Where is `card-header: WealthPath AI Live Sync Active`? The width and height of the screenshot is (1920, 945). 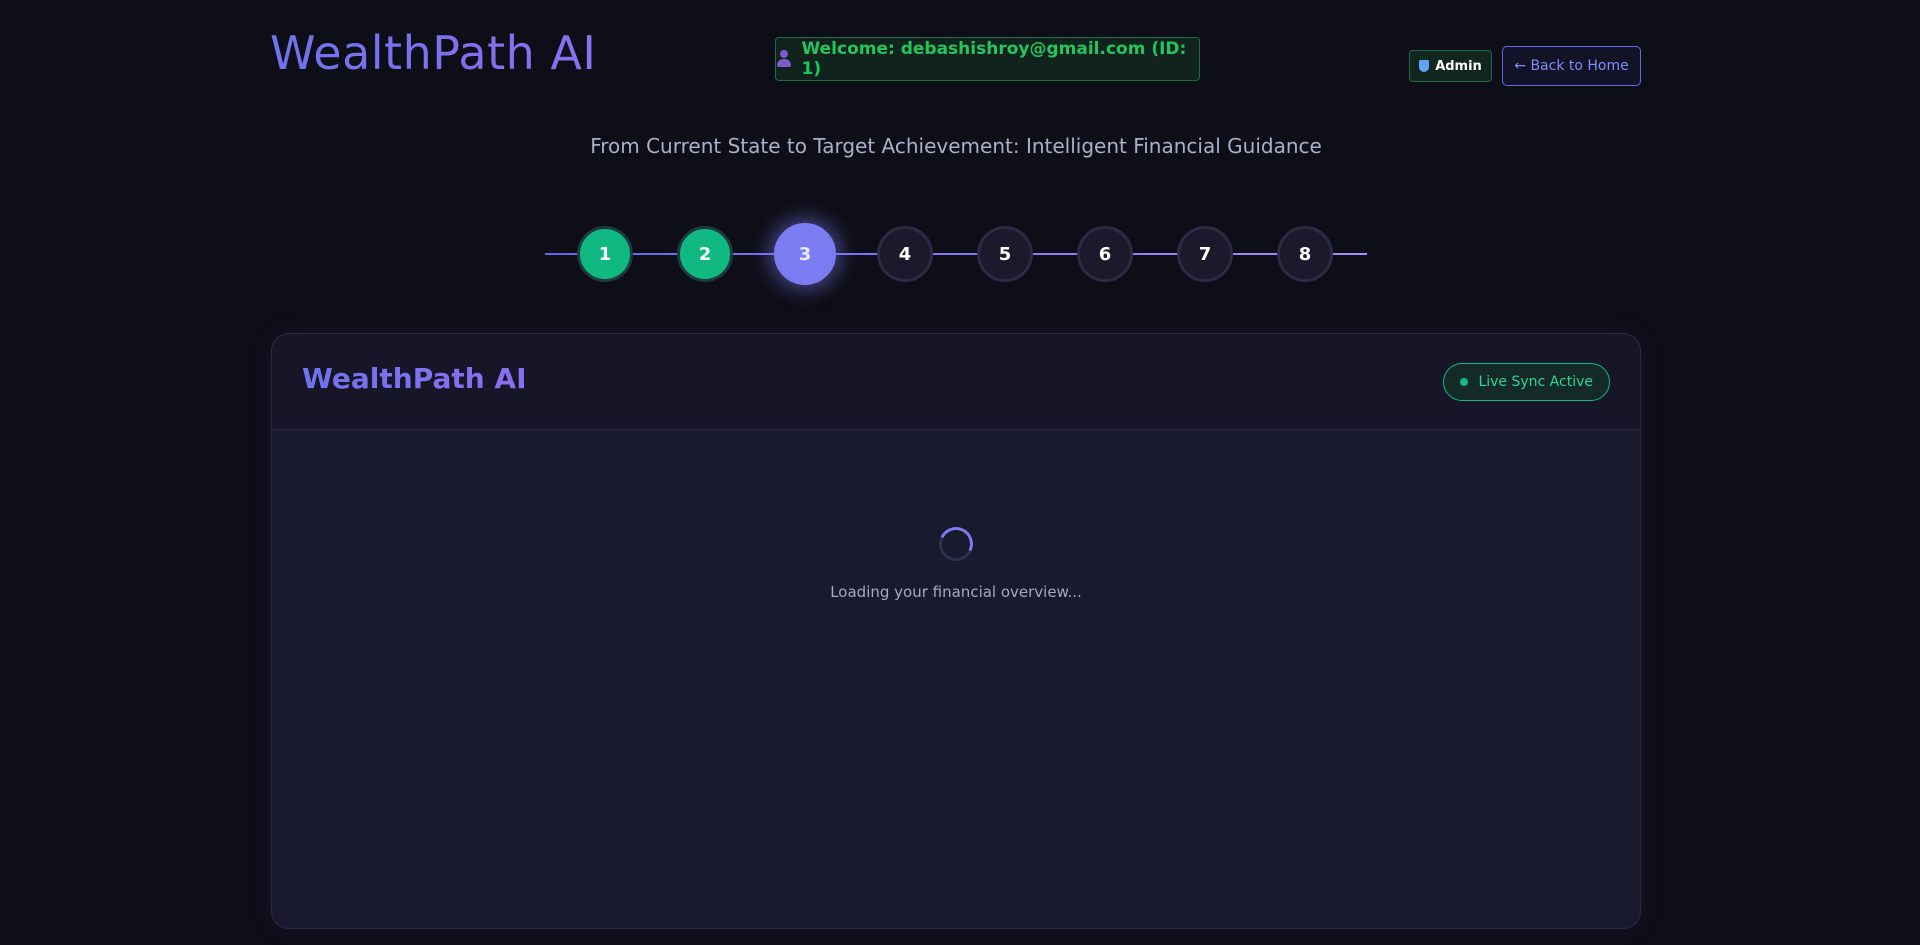
card-header: WealthPath AI Live Sync Active is located at coordinates (956, 382).